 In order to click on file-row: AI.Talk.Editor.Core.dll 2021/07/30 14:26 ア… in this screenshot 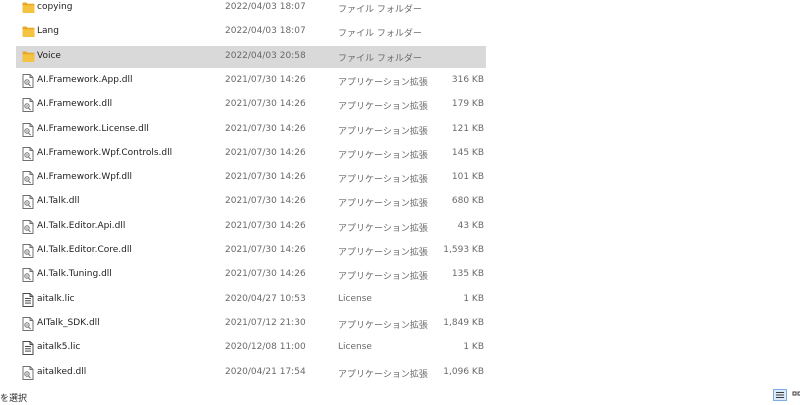, I will do `click(251, 251)`.